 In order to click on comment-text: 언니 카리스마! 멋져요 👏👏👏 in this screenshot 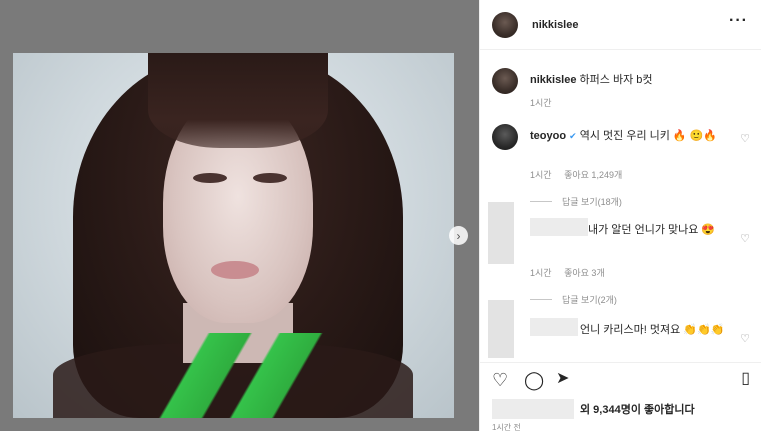, I will do `click(630, 330)`.